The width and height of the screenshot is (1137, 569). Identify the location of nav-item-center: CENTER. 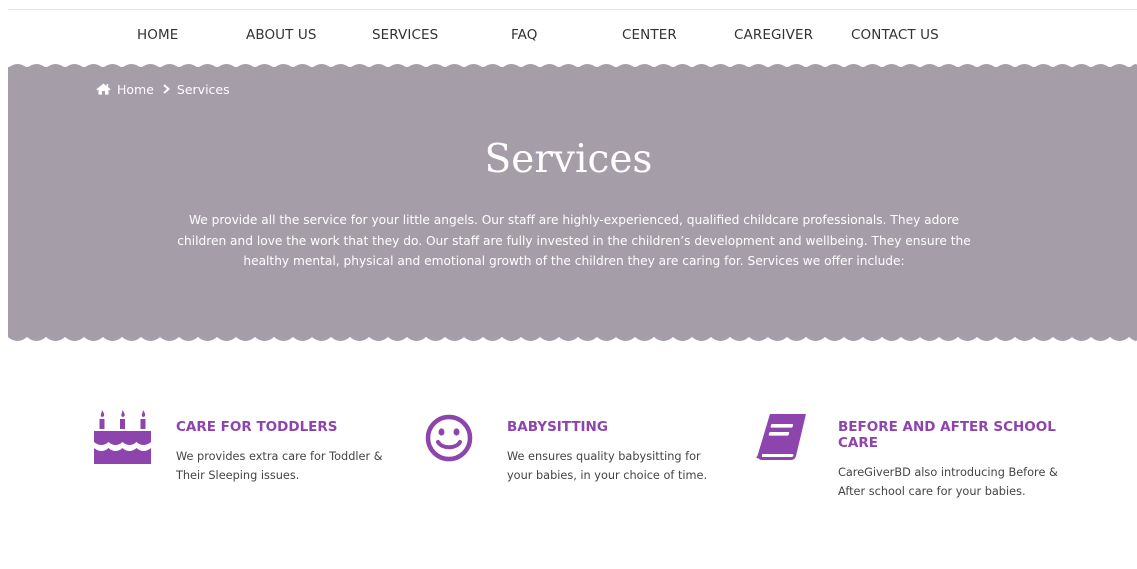
(649, 35).